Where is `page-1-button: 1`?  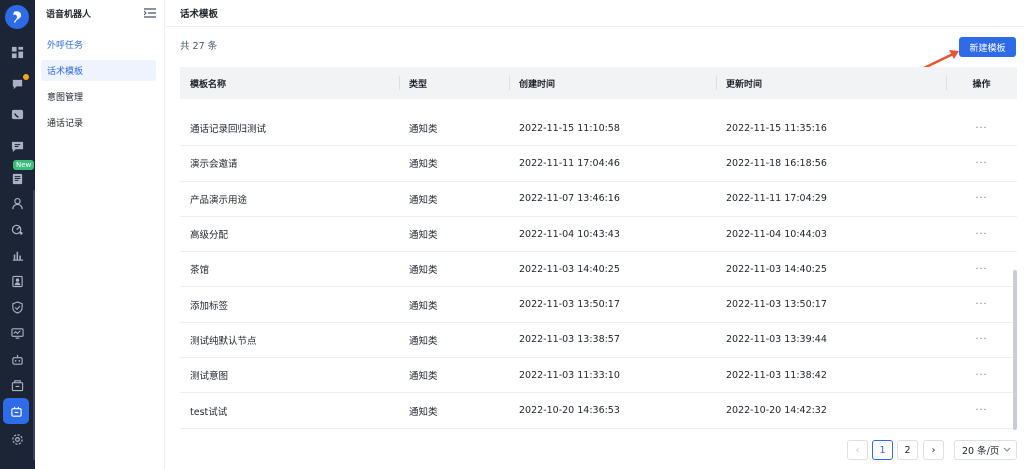 page-1-button: 1 is located at coordinates (882, 450).